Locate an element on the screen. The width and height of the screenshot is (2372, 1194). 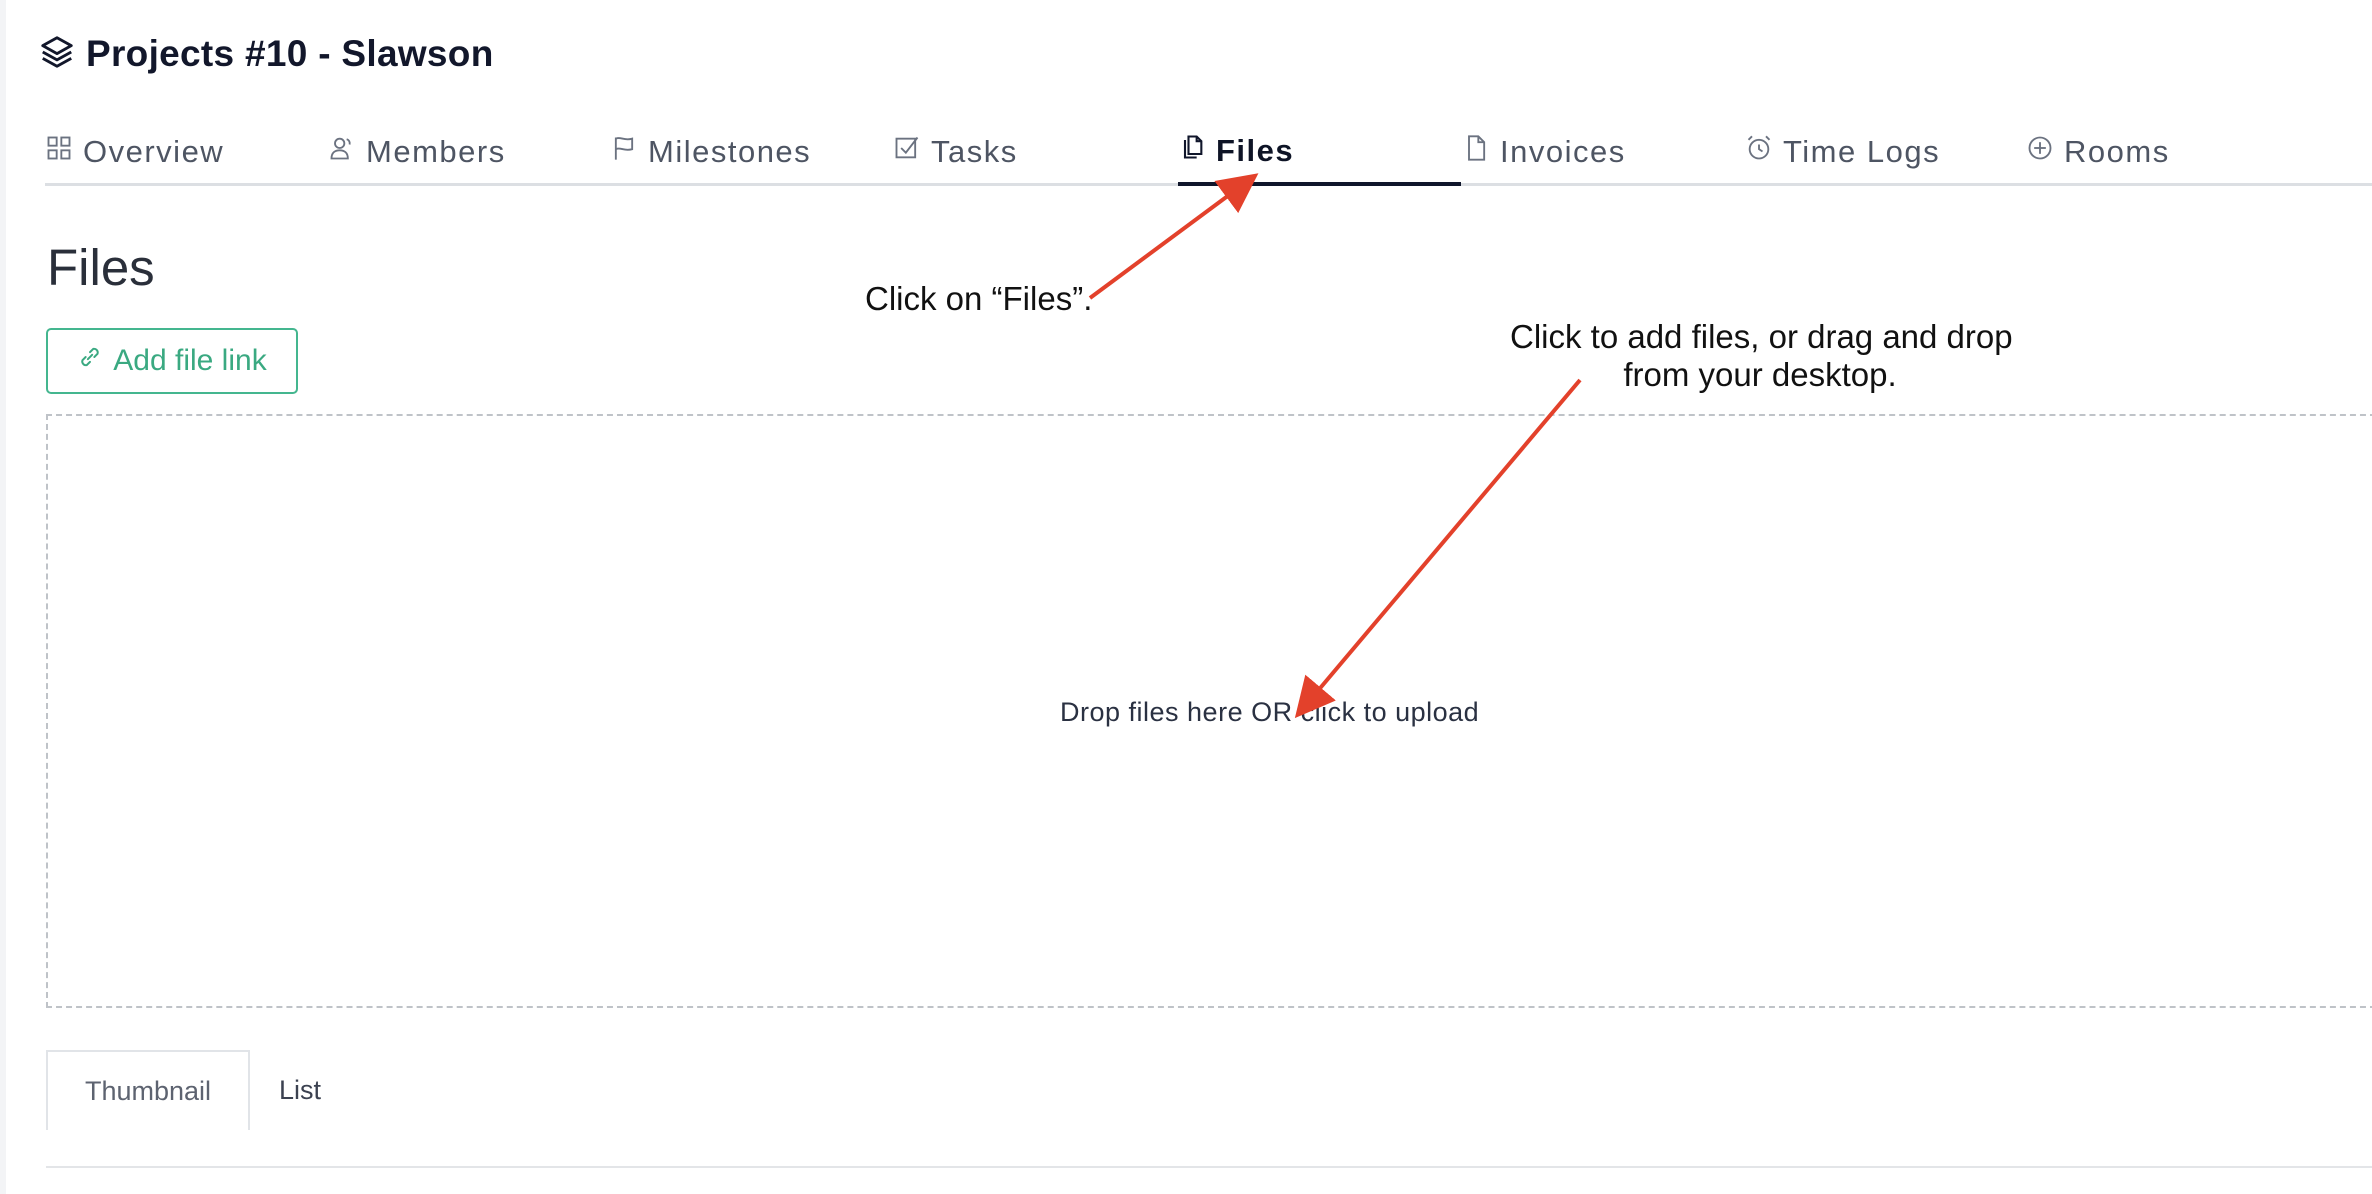
tab-label: Milestones is located at coordinates (730, 151).